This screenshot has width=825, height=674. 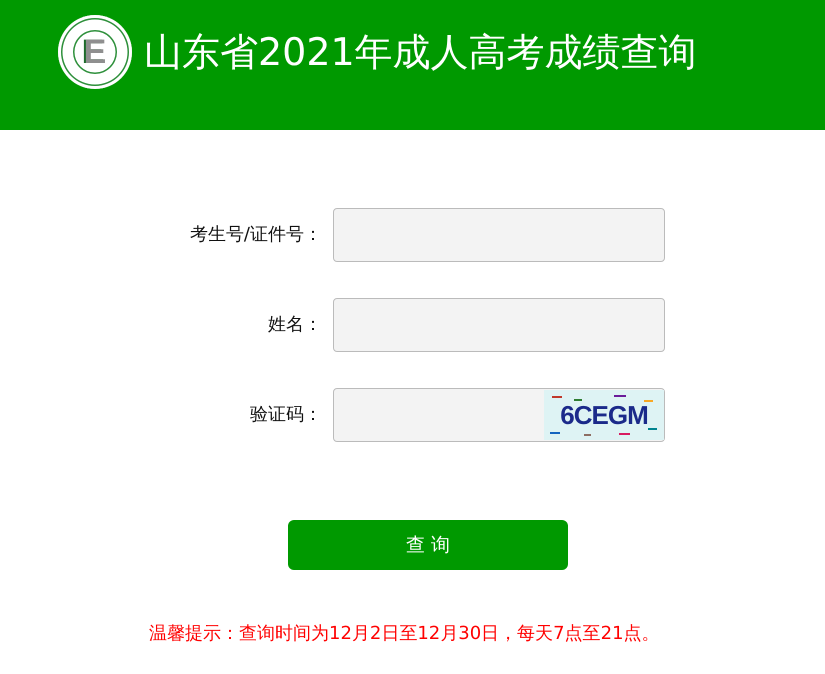 I want to click on captcha-image: 6CEGM, so click(x=604, y=415).